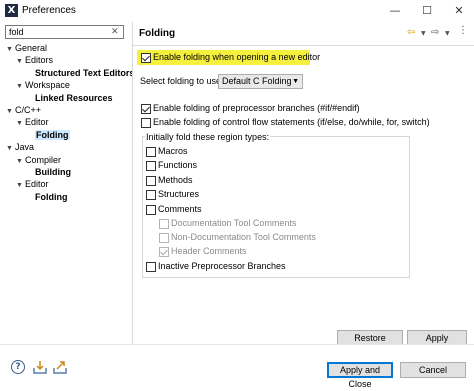 This screenshot has height=391, width=474. I want to click on select-folding-label: Select folding to use:, so click(182, 81).